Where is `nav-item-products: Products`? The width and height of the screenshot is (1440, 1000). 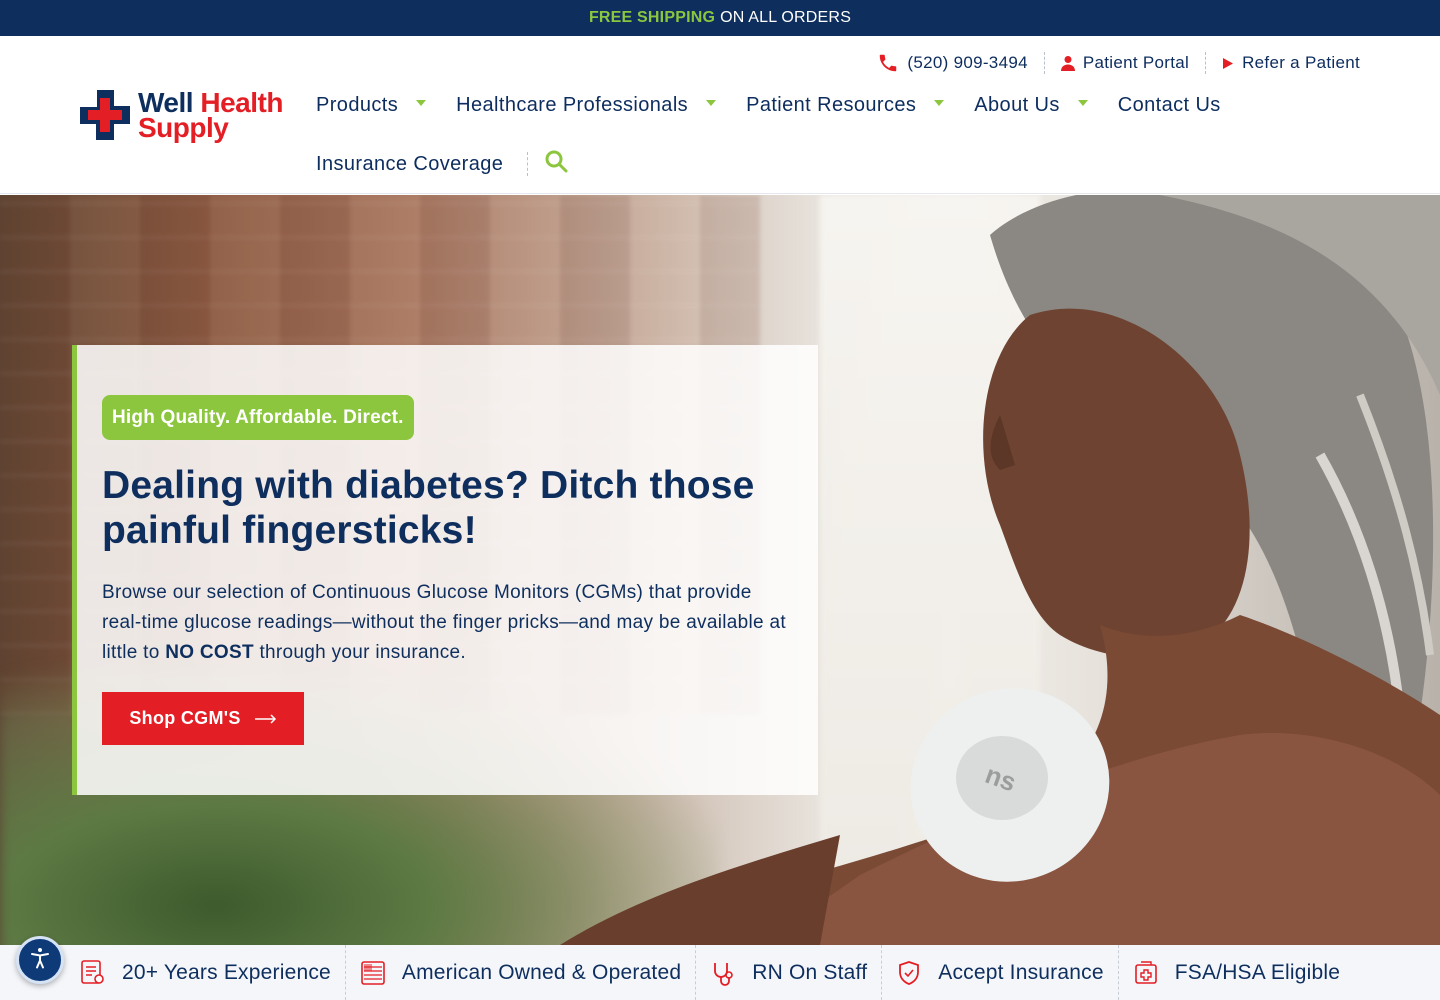 nav-item-products: Products is located at coordinates (371, 105).